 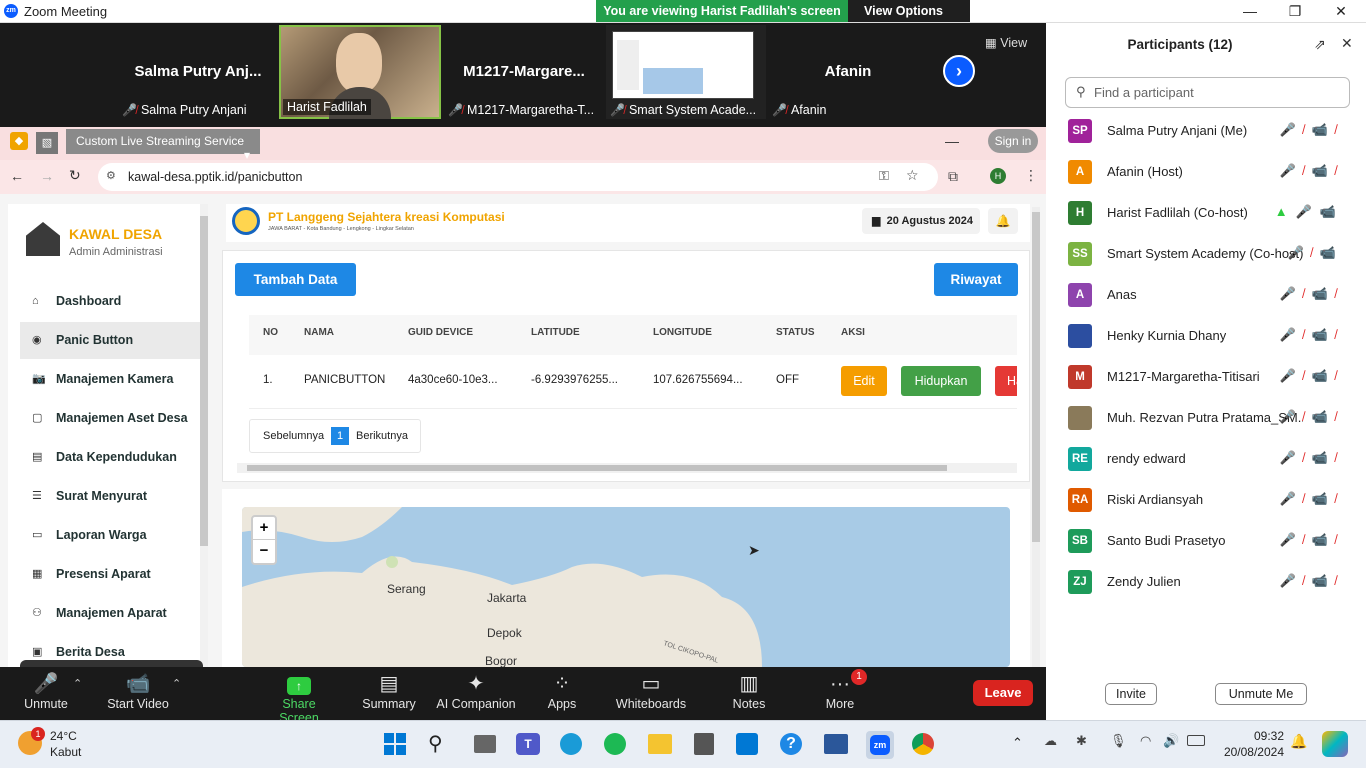 What do you see at coordinates (749, 691) in the screenshot?
I see `notes-button: ▥ Notes` at bounding box center [749, 691].